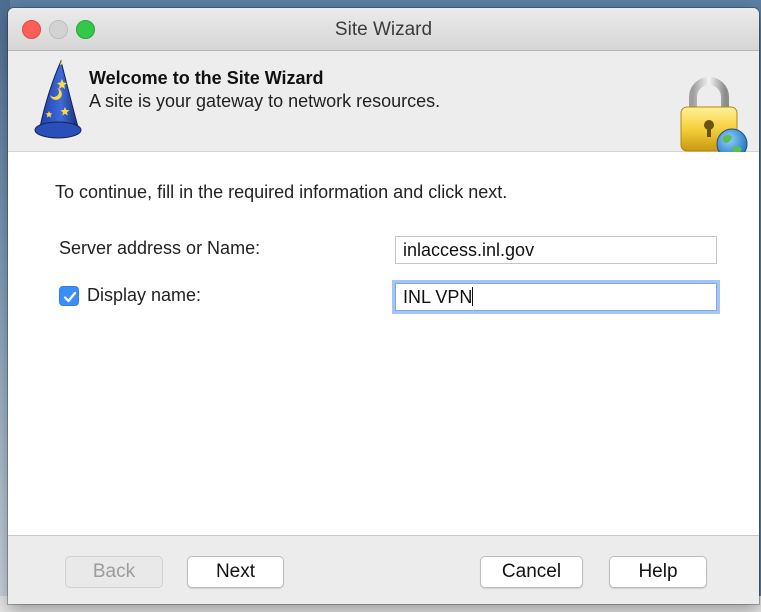 This screenshot has height=612, width=761. What do you see at coordinates (556, 297) in the screenshot?
I see `display-name-input: INL VPN` at bounding box center [556, 297].